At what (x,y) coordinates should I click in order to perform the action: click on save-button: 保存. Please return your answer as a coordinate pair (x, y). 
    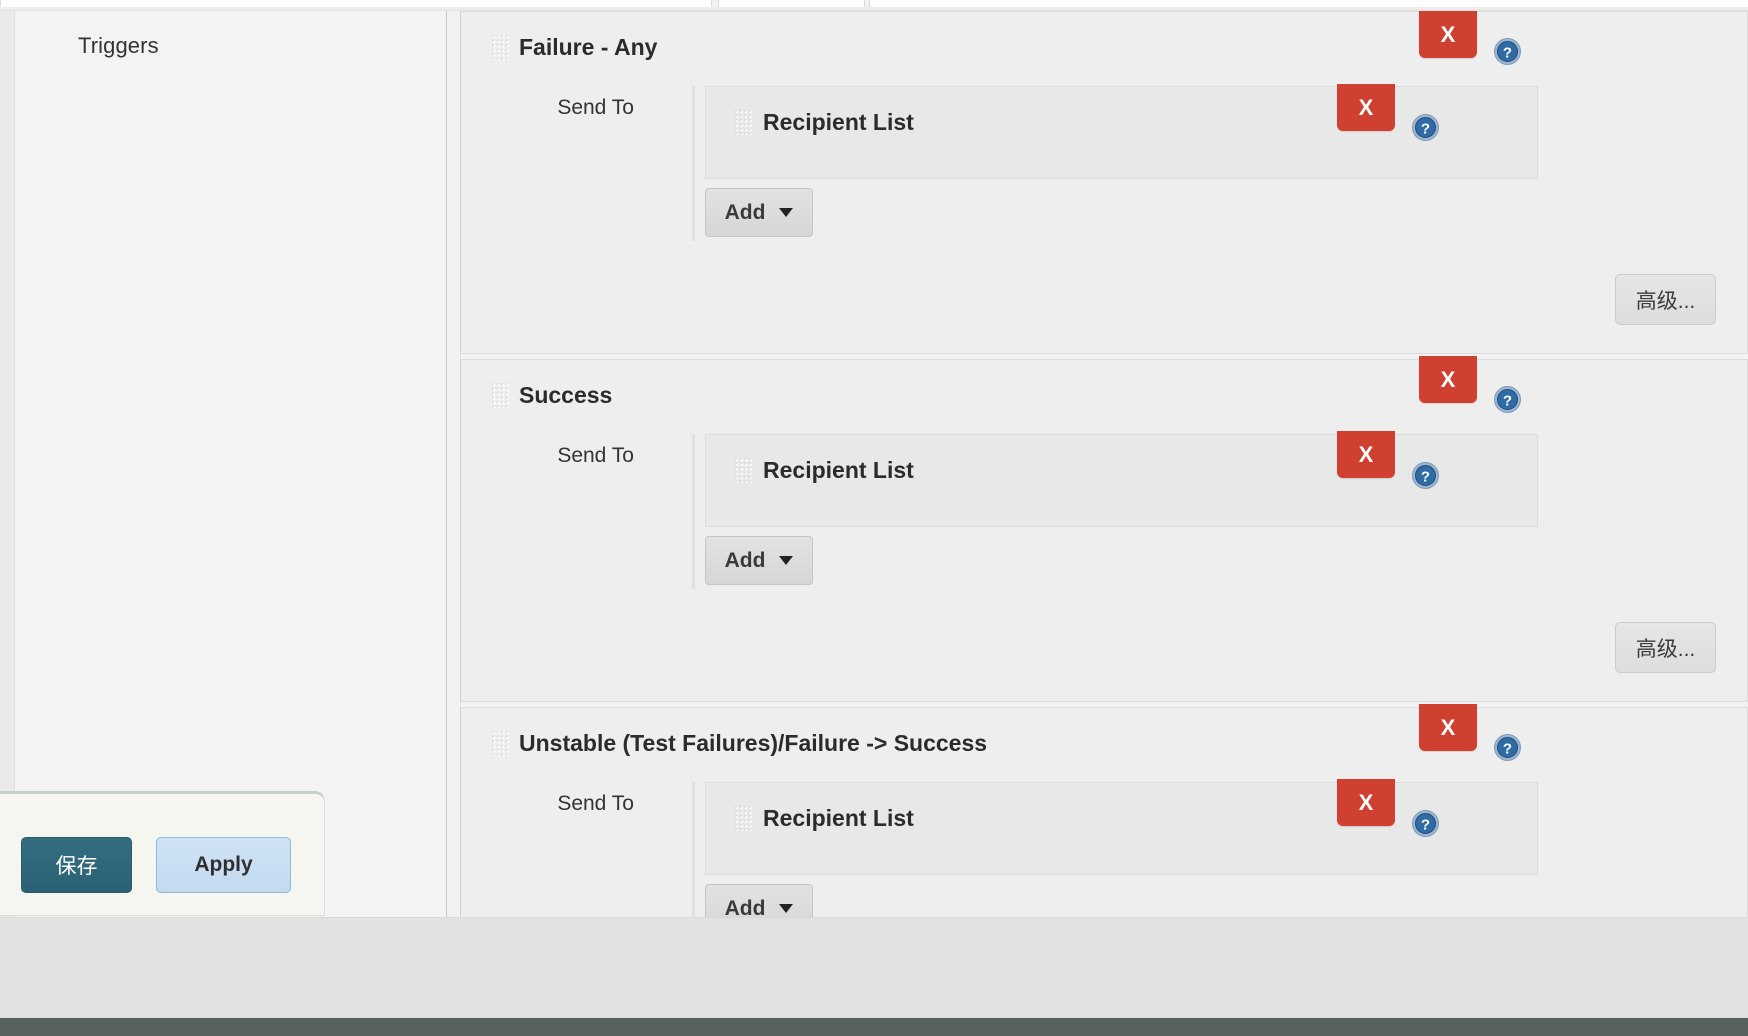
    Looking at the image, I should click on (76, 865).